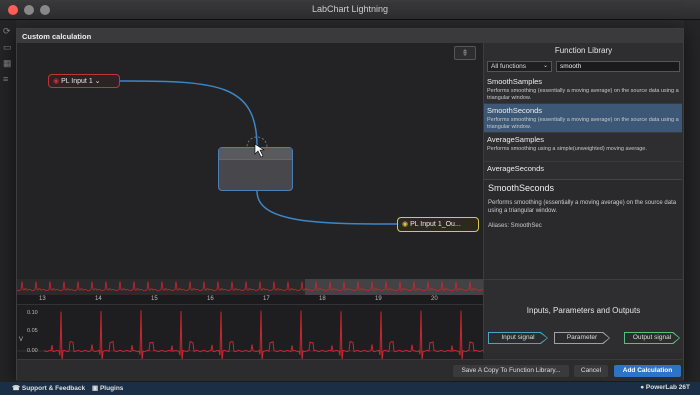 The width and height of the screenshot is (700, 395). What do you see at coordinates (515, 110) in the screenshot?
I see `function-name: SmoothSeconds` at bounding box center [515, 110].